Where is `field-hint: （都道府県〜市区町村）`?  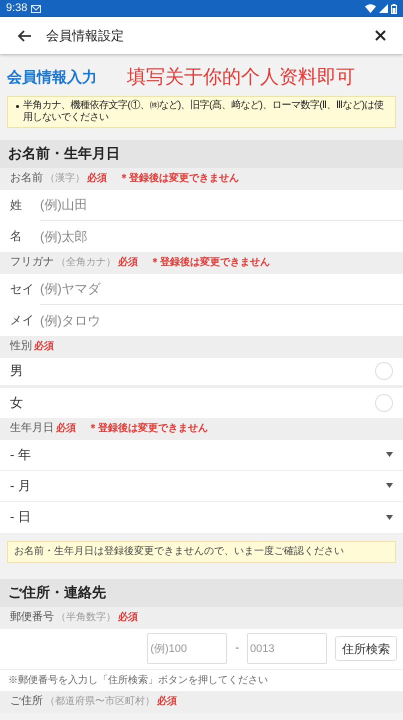 field-hint: （都道府県〜市区町村） is located at coordinates (100, 701).